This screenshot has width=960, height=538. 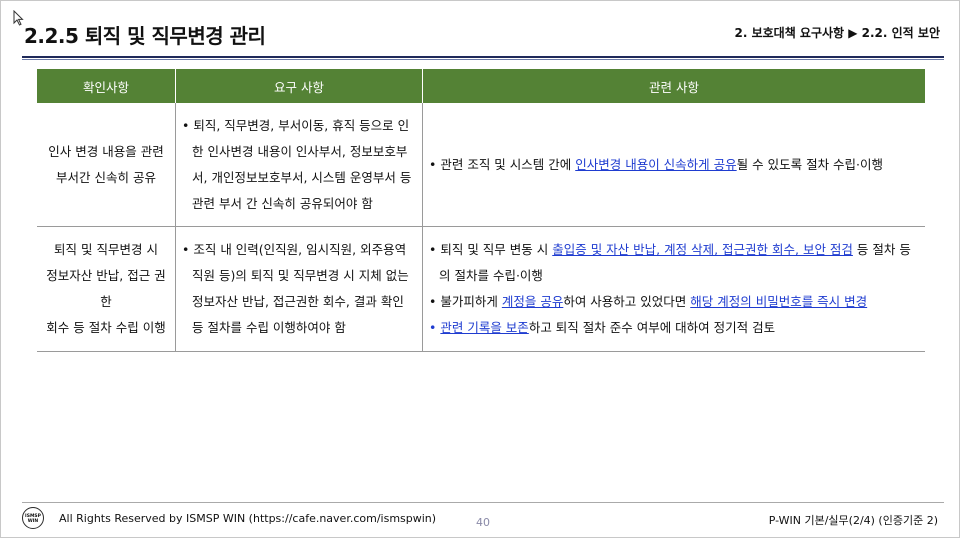 I want to click on related-text: 관련 조직 및 시스템 간에, so click(x=508, y=164).